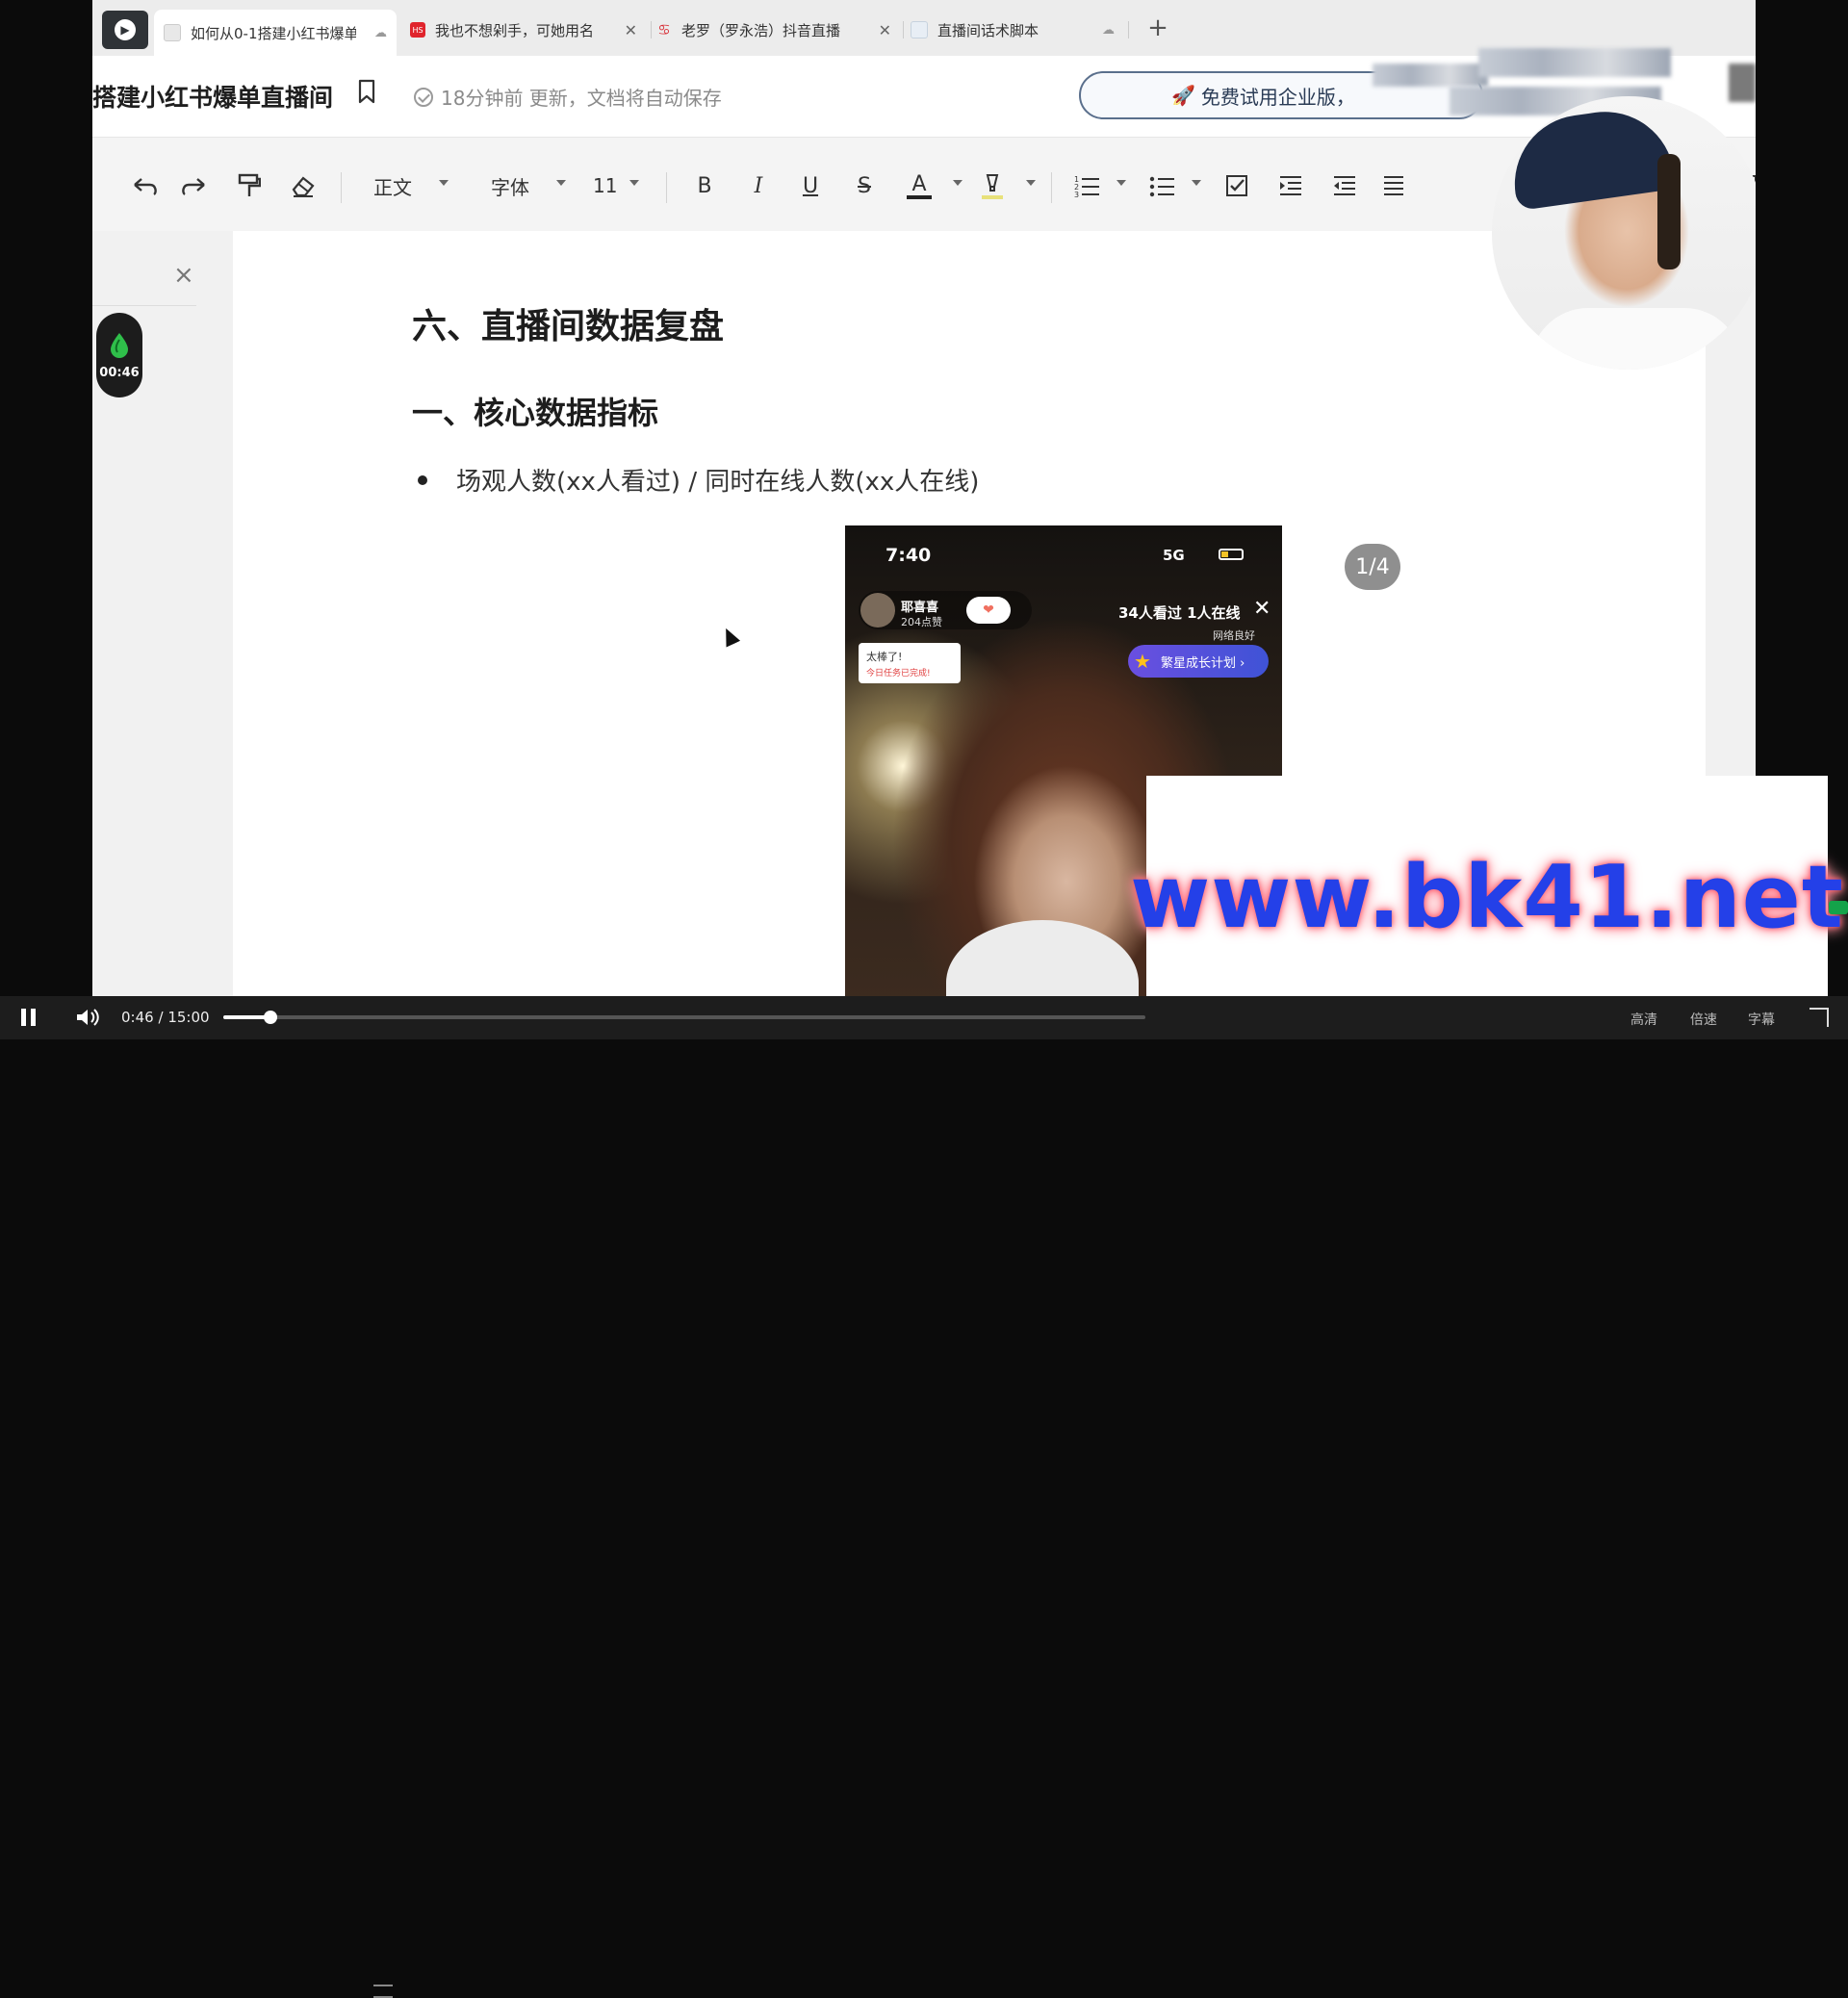  Describe the element at coordinates (417, 30) in the screenshot. I see `red-app-icon: HS` at that location.